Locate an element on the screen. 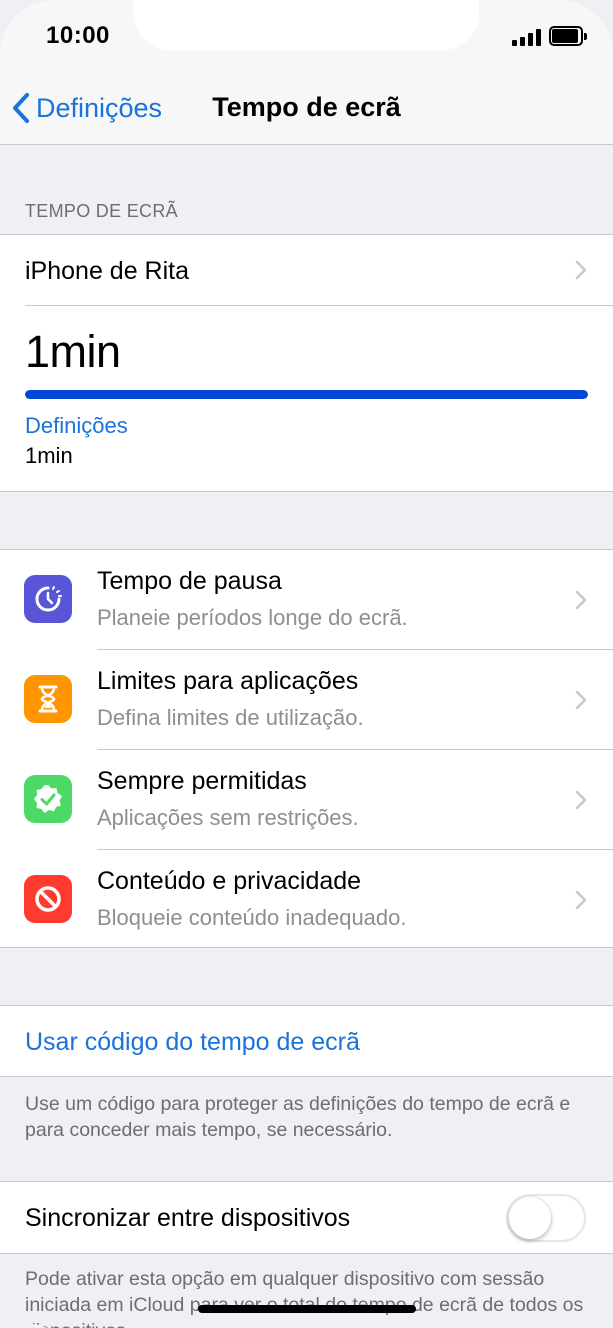 Image resolution: width=613 pixels, height=1328 pixels. sync-card: Sincronizar entre dispositivos is located at coordinates (306, 1217).